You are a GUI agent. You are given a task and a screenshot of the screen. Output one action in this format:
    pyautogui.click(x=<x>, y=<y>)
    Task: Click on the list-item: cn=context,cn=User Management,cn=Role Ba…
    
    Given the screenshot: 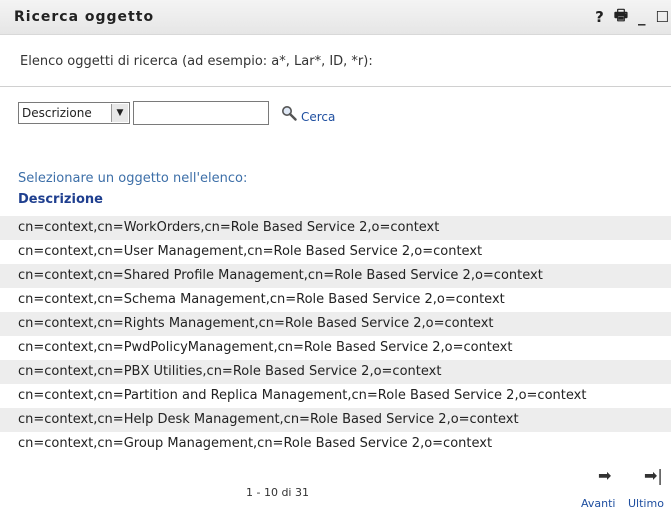 What is the action you would take?
    pyautogui.click(x=335, y=252)
    